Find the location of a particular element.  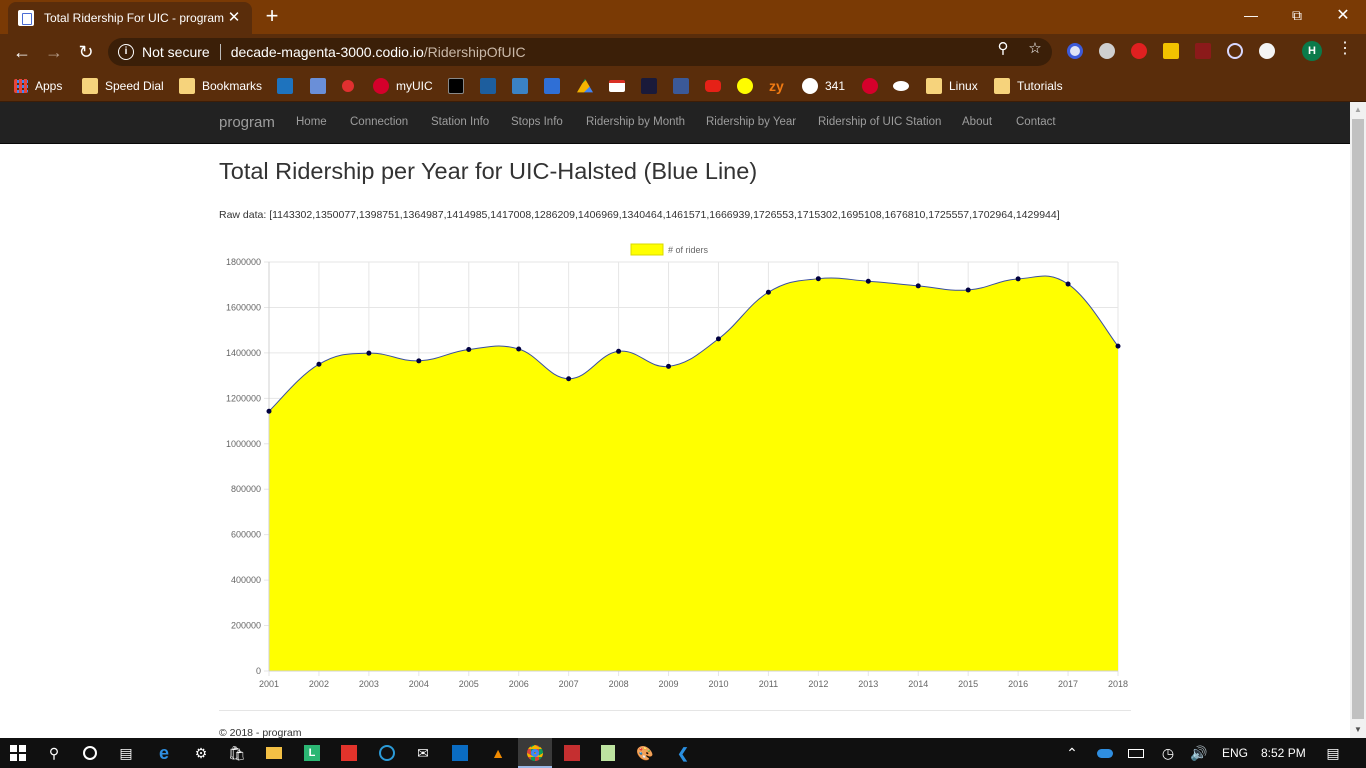

bookmark-speed-dial: Speed Dial is located at coordinates (123, 86).